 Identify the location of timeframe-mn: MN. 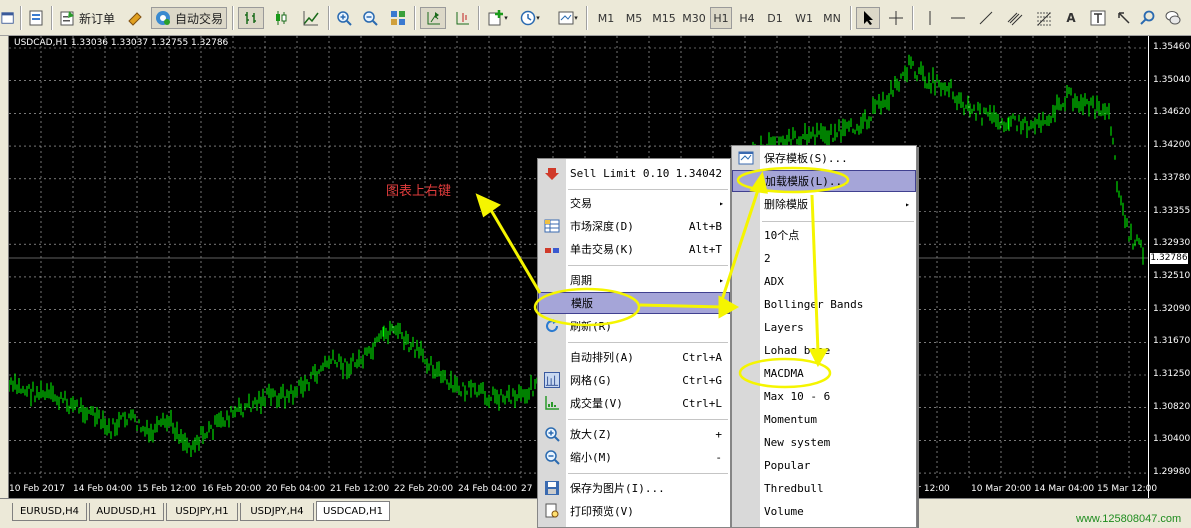
(832, 18).